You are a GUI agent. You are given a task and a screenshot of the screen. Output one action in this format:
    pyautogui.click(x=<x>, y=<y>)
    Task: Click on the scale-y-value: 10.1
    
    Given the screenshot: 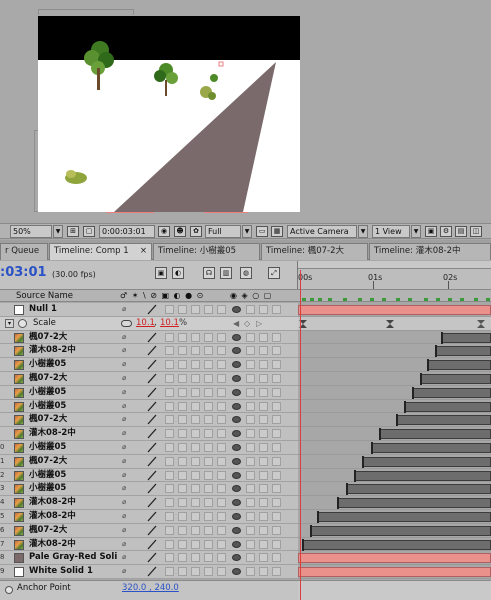 What is the action you would take?
    pyautogui.click(x=169, y=323)
    